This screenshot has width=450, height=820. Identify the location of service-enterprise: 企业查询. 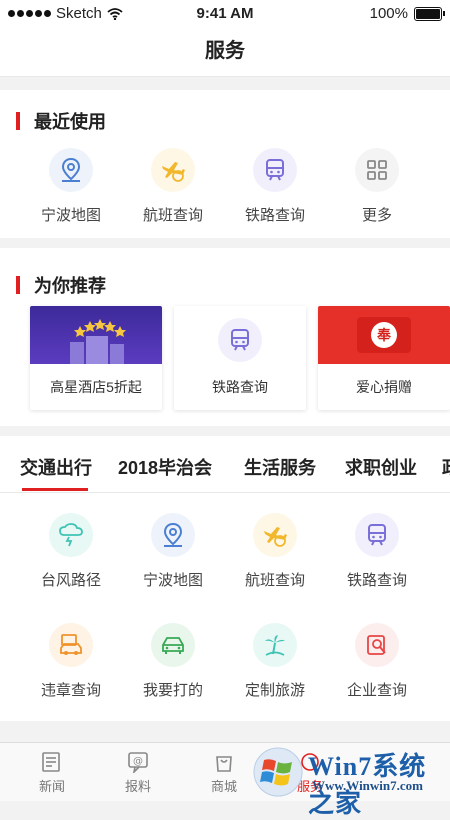
(377, 661).